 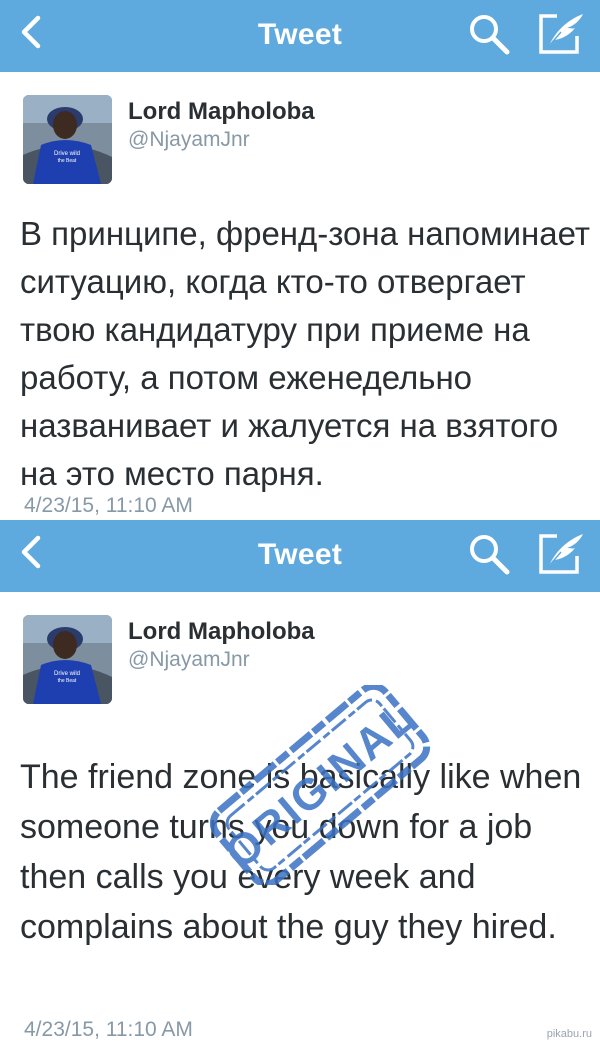 I want to click on watermark: pikabu.ru, so click(x=569, y=1034).